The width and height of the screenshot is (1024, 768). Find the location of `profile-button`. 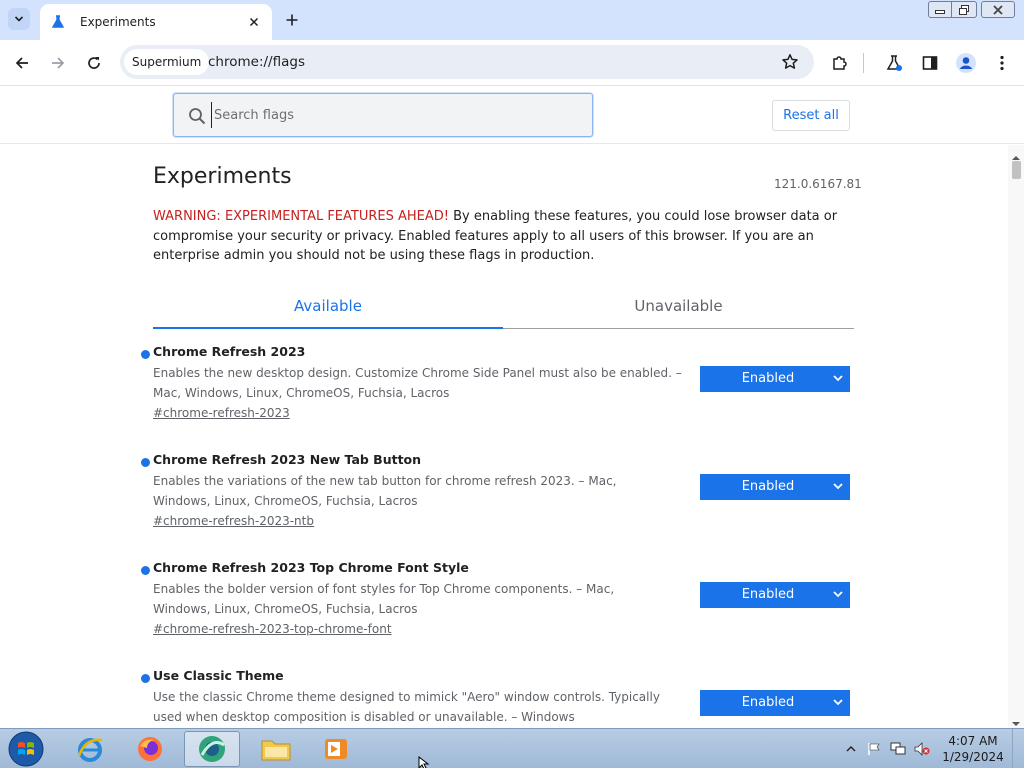

profile-button is located at coordinates (966, 63).